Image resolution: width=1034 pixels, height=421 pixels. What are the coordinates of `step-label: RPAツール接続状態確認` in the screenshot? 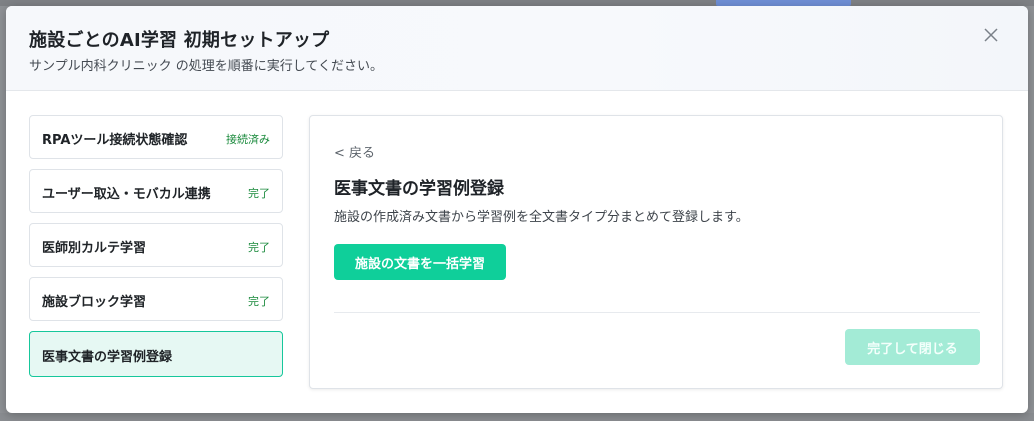 It's located at (115, 140).